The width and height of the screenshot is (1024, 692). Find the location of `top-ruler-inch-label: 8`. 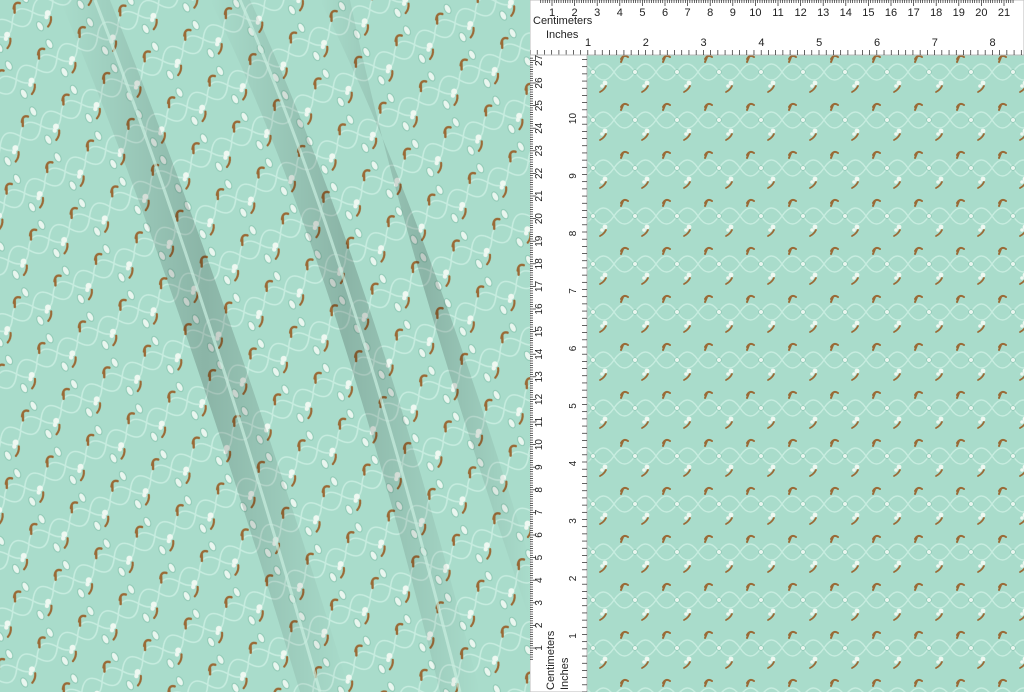

top-ruler-inch-label: 8 is located at coordinates (993, 43).